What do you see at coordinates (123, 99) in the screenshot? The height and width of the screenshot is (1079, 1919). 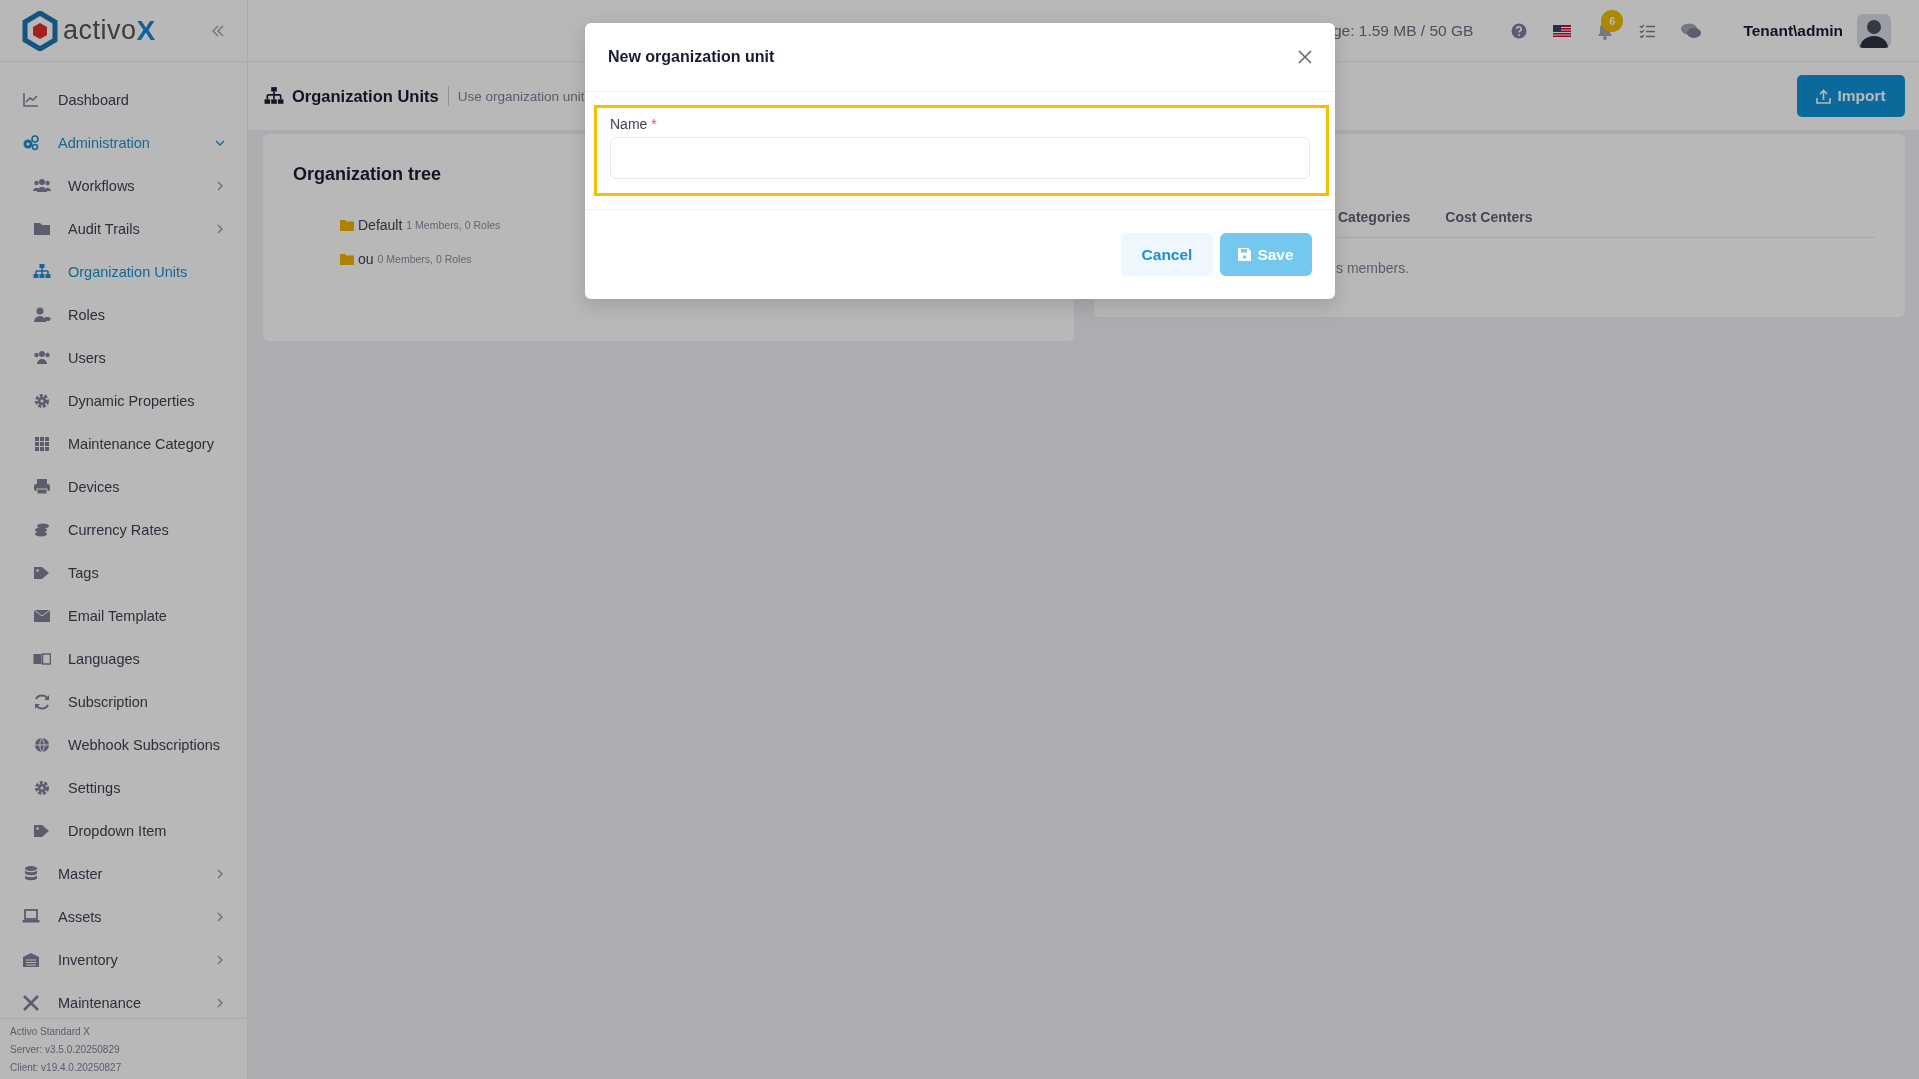 I see `sidebar-item: Dashboard` at bounding box center [123, 99].